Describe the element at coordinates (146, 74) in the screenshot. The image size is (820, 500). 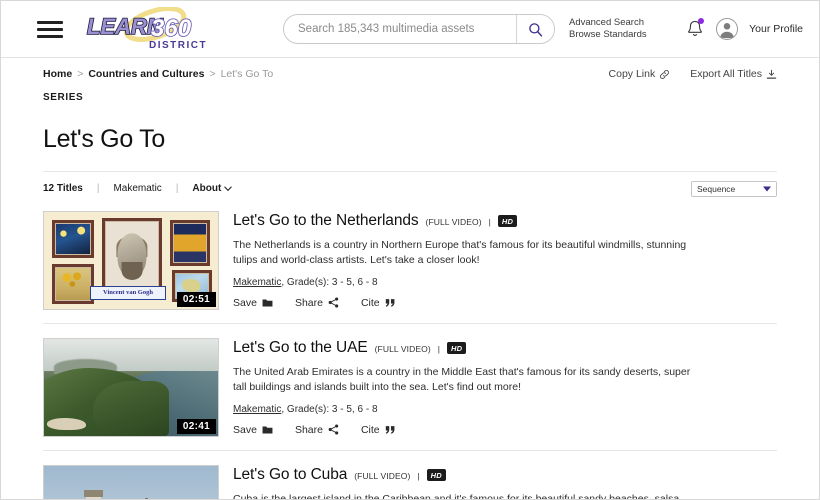
I see `breadcrumb-item-countries-and-cultures: Countries and Cultures` at that location.